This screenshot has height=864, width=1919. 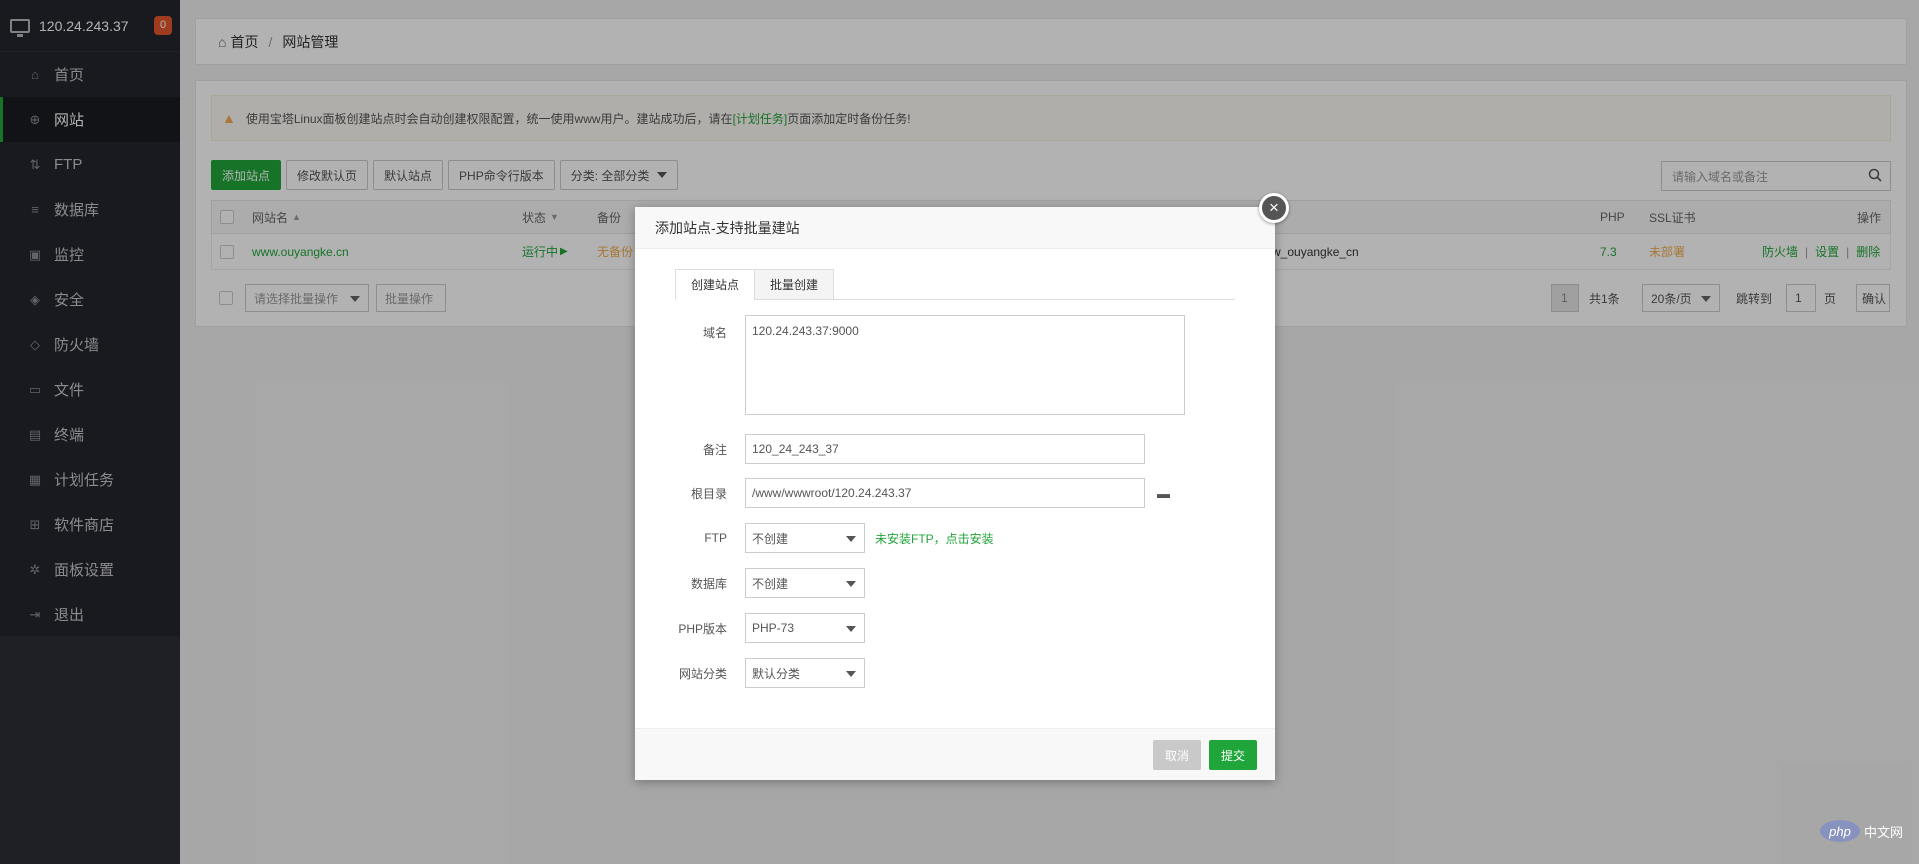 I want to click on tab-batch-create: 批量创建, so click(x=794, y=284).